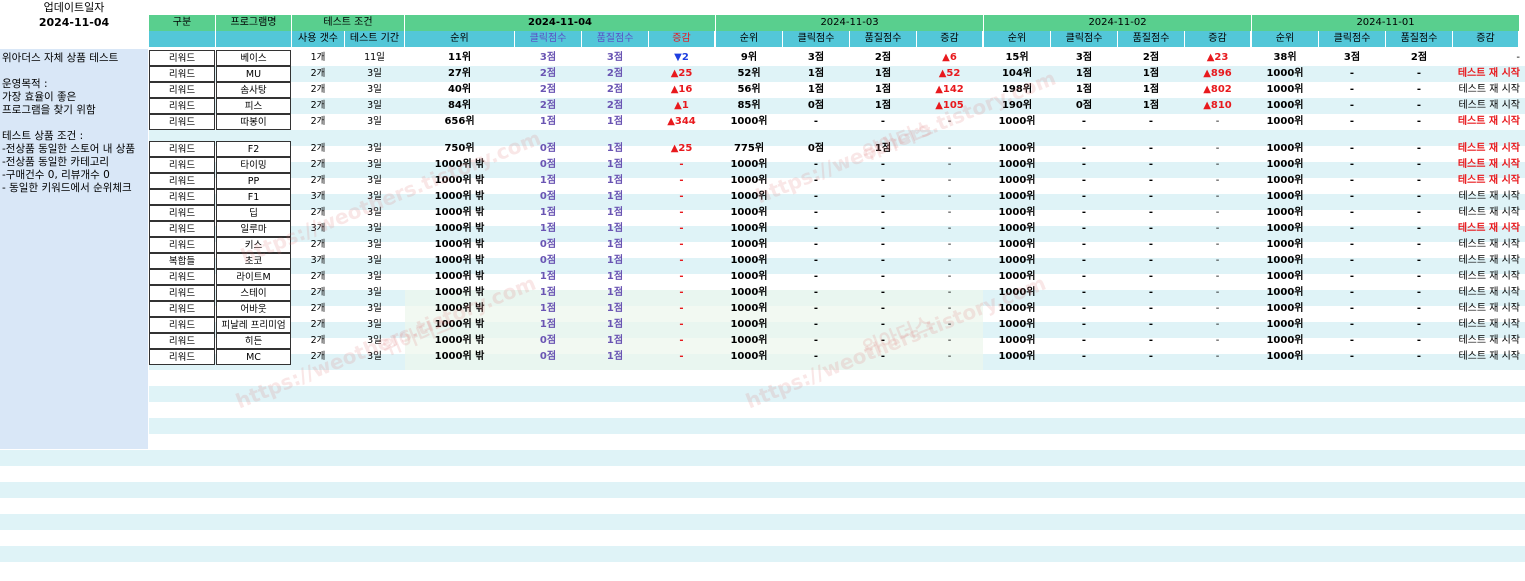  Describe the element at coordinates (1017, 90) in the screenshot. I see `cell-d3-1: 198위` at that location.